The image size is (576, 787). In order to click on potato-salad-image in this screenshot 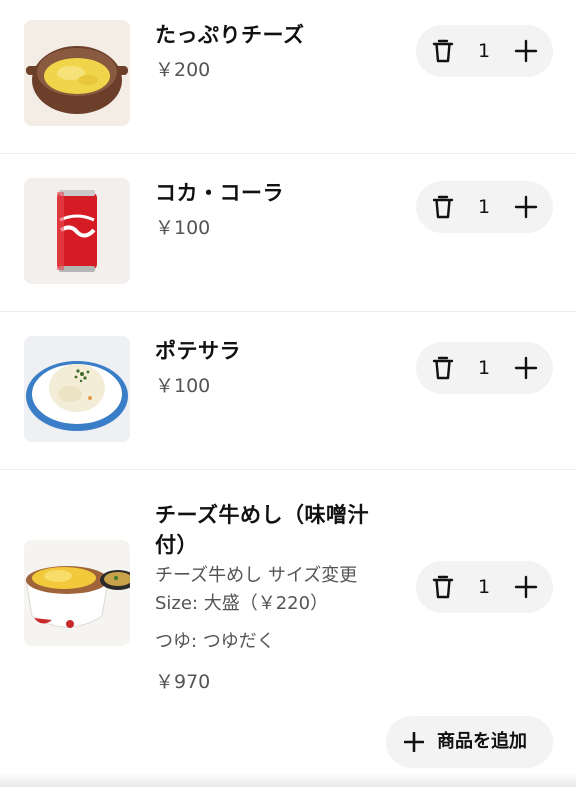, I will do `click(77, 389)`.